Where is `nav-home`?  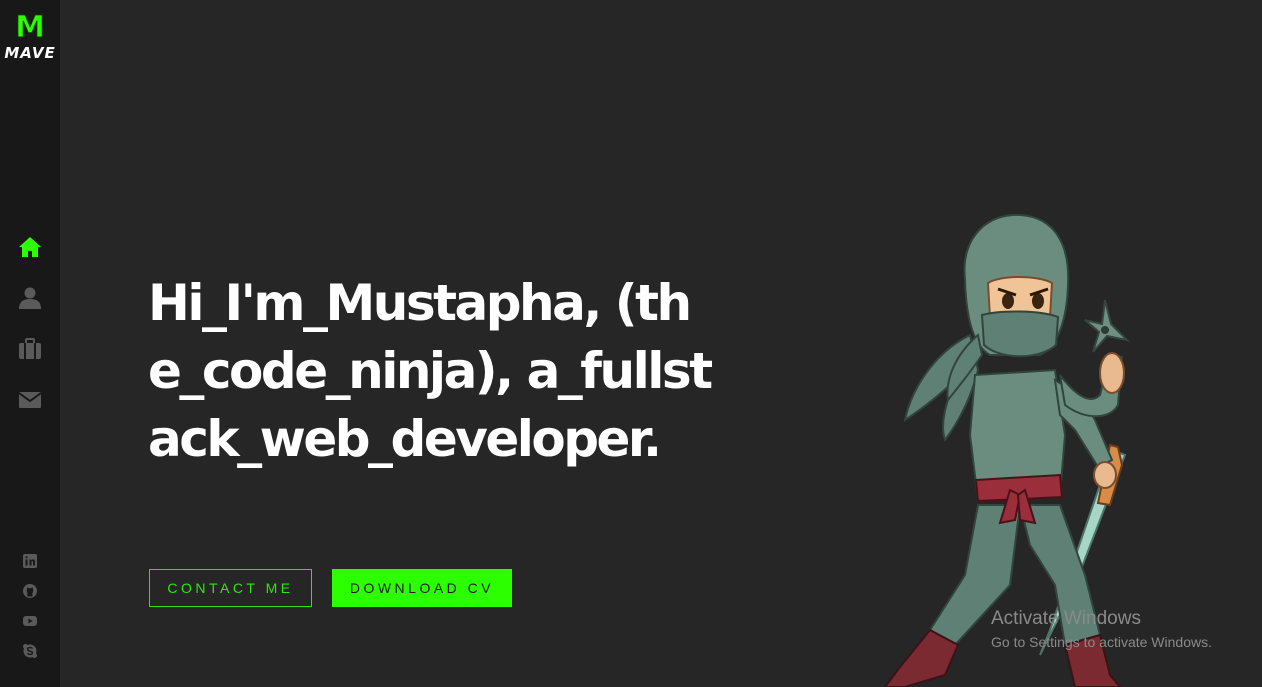
nav-home is located at coordinates (30, 247).